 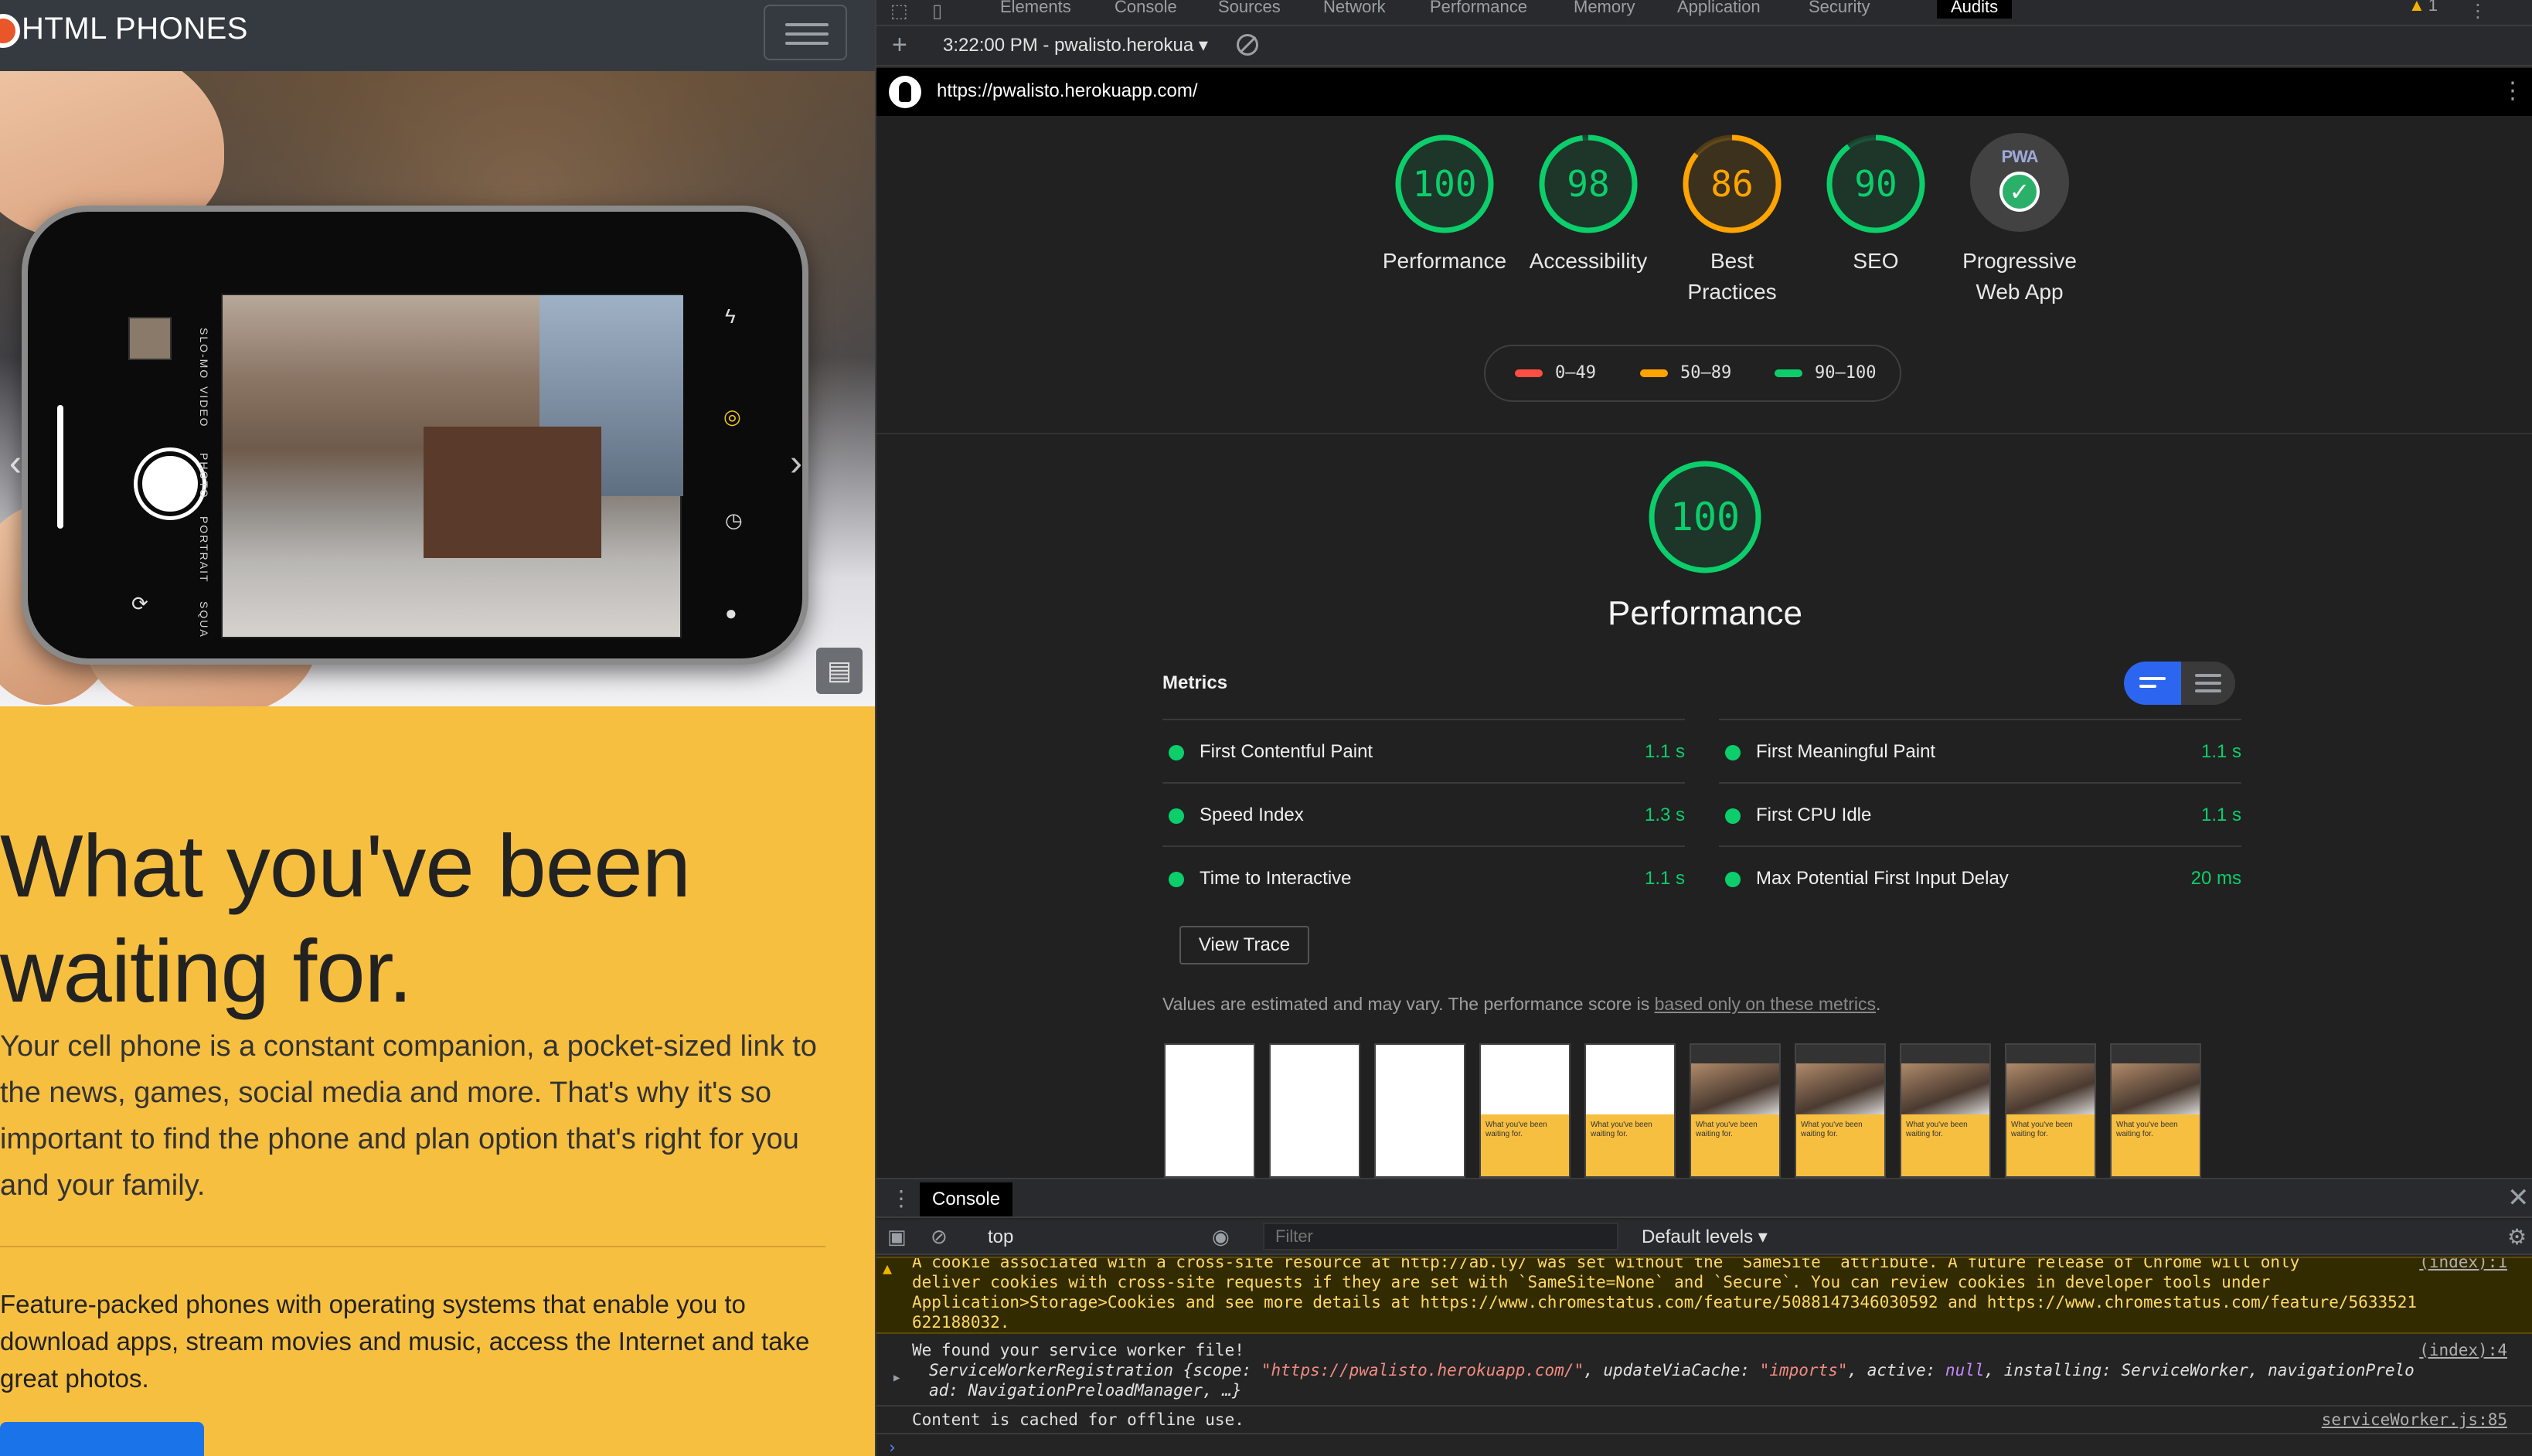 I want to click on tab-network: Network, so click(x=1354, y=9).